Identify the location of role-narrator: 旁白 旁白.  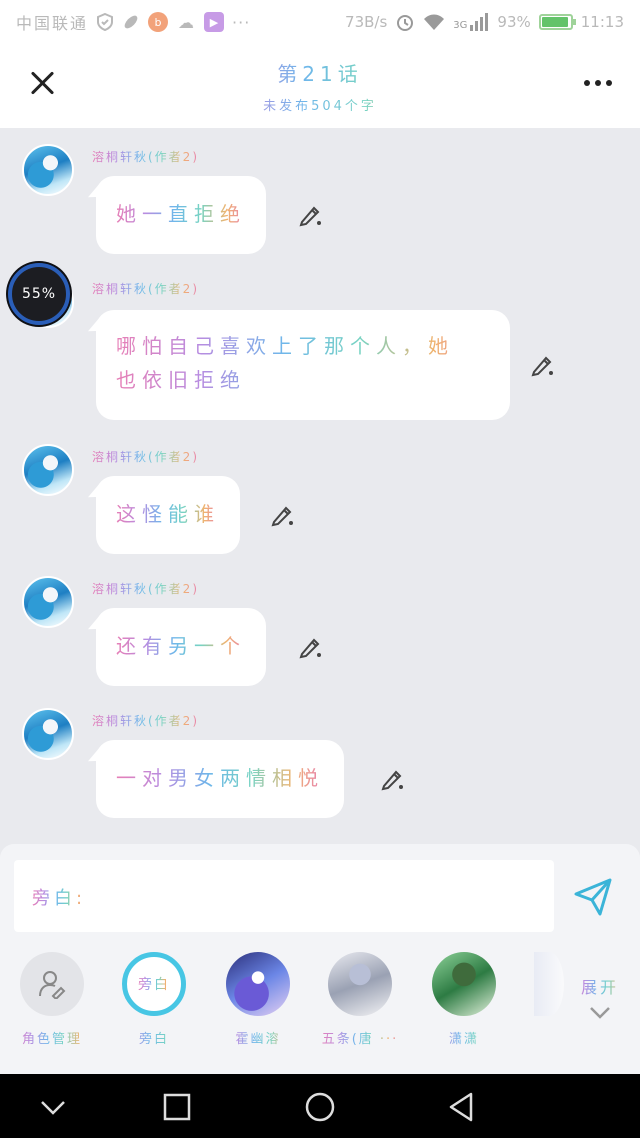
(154, 999).